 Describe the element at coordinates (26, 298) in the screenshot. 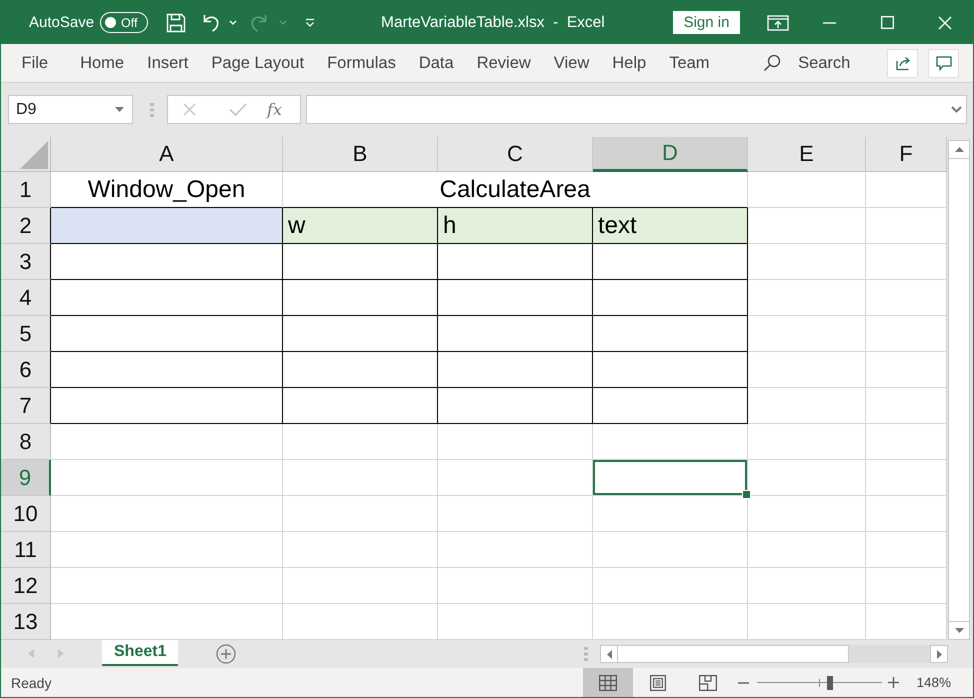

I see `row-header: 4` at that location.